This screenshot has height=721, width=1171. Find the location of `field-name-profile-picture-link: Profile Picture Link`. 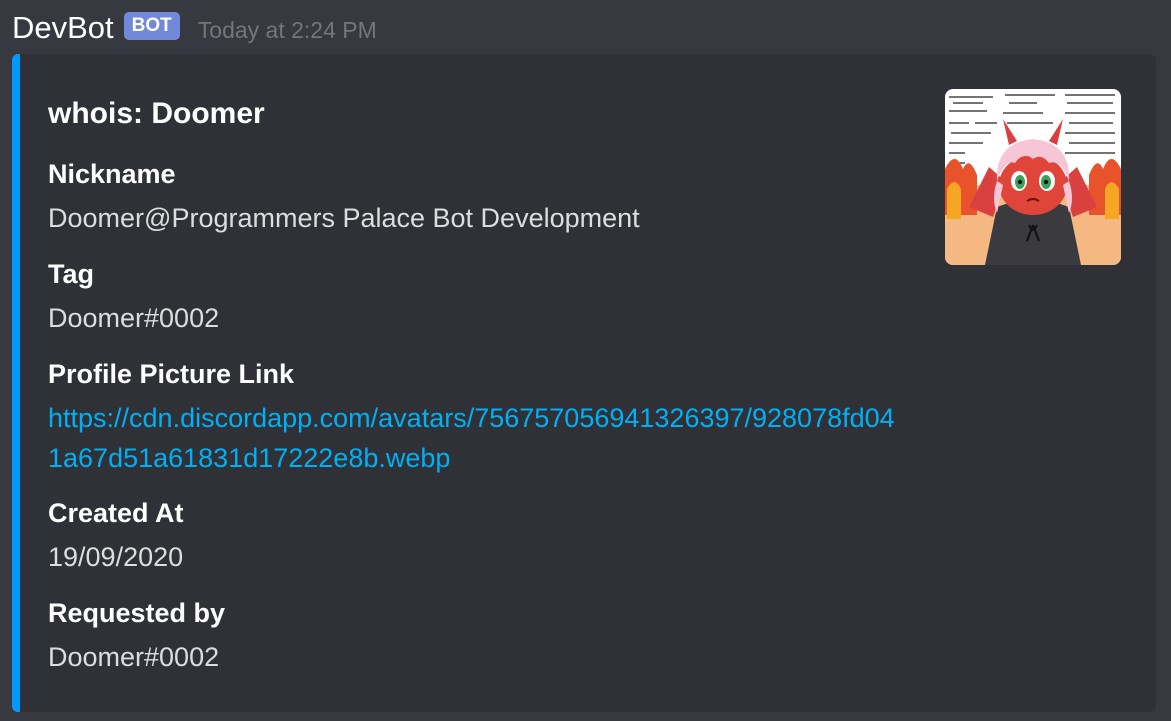

field-name-profile-picture-link: Profile Picture Link is located at coordinates (171, 374).